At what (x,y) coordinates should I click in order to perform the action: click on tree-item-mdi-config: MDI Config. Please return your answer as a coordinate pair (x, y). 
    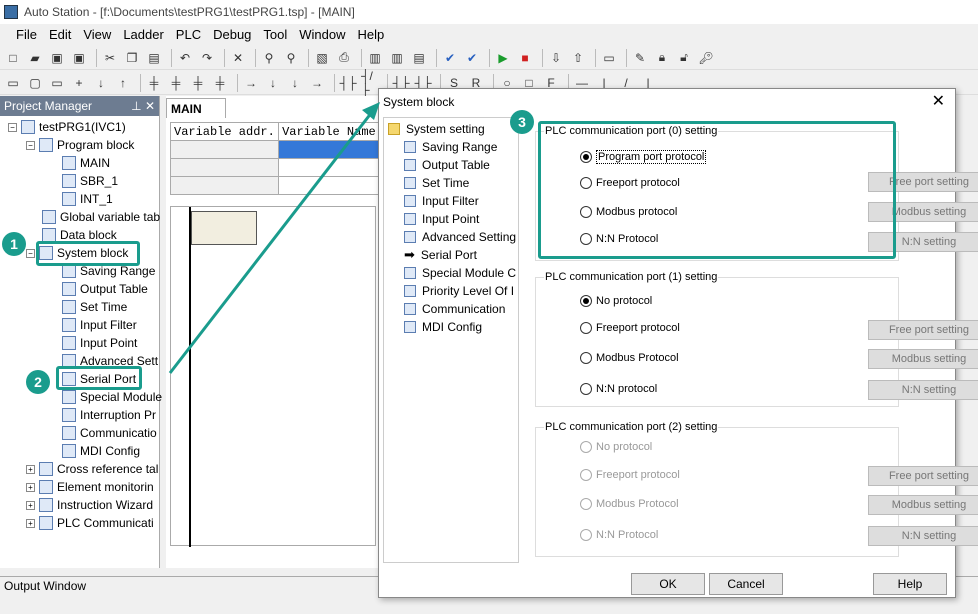
    Looking at the image, I should click on (101, 451).